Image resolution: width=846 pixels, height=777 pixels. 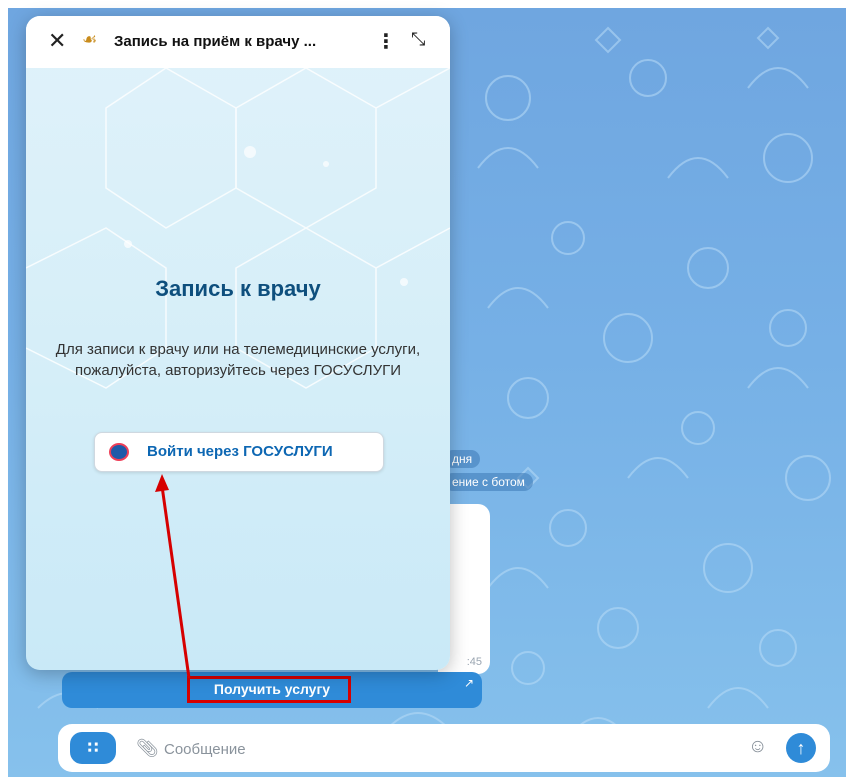 I want to click on expand-icon: ⤡, so click(x=418, y=39).